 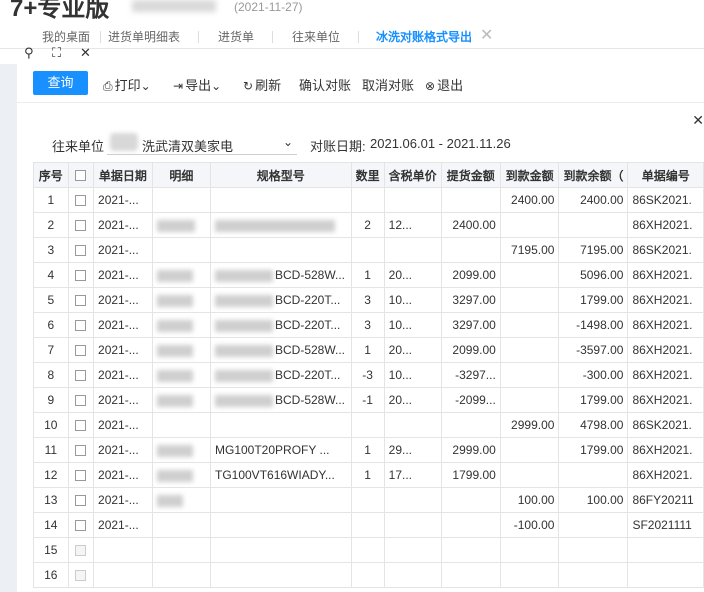 What do you see at coordinates (51, 375) in the screenshot?
I see `row-no-cell: 8` at bounding box center [51, 375].